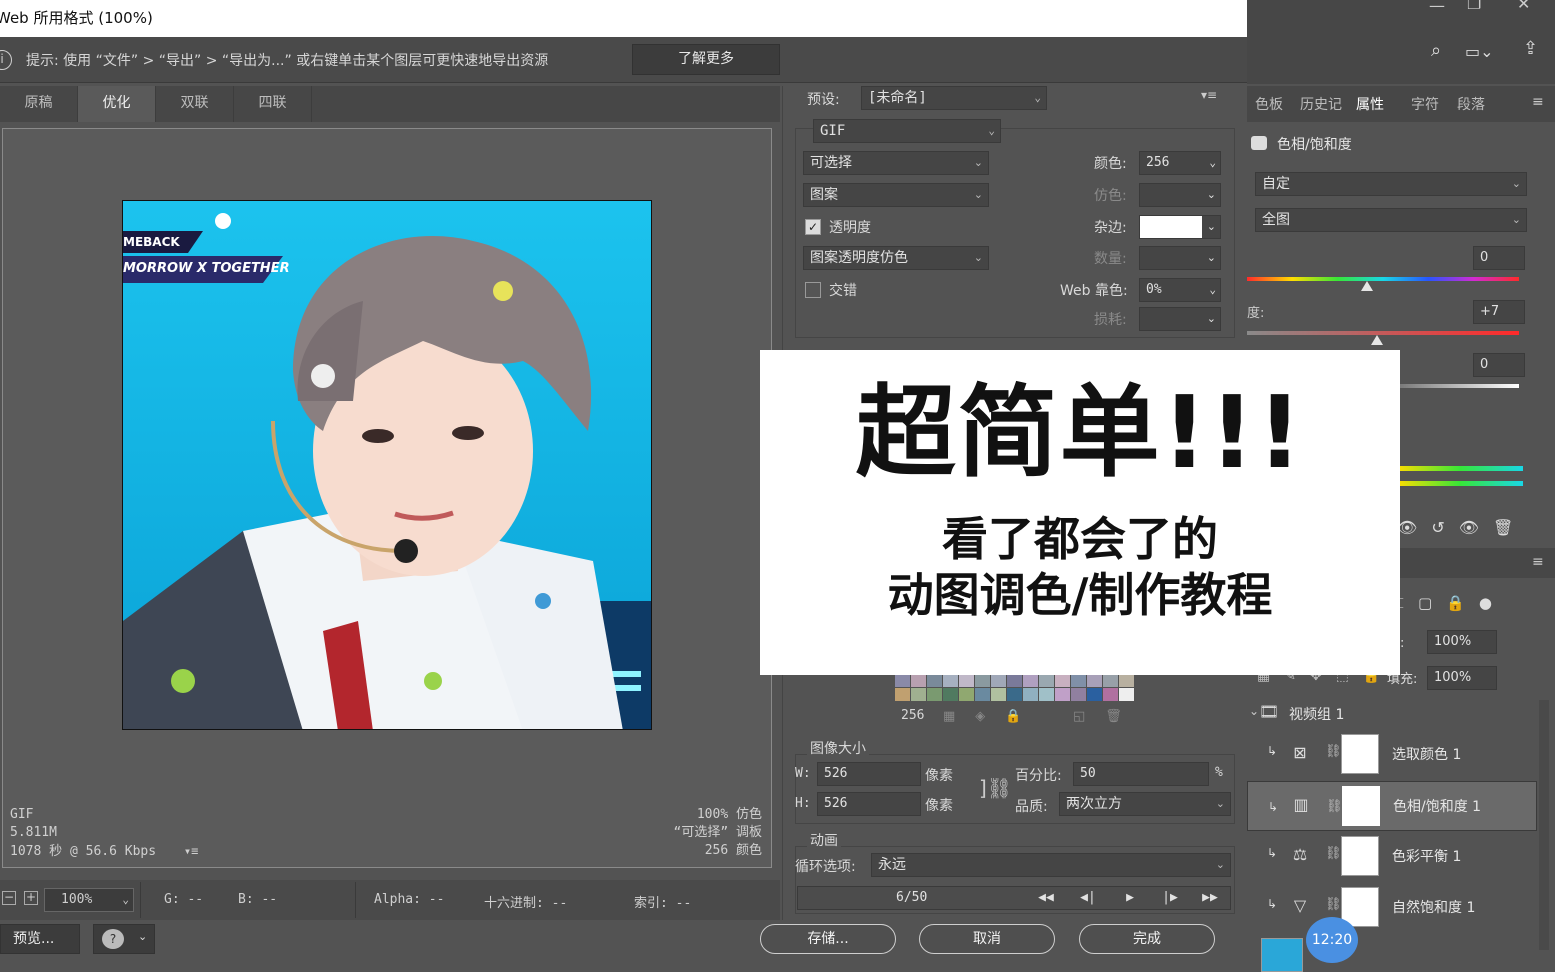  Describe the element at coordinates (1051, 865) in the screenshot. I see `loop-select: 永远 ⌄` at that location.